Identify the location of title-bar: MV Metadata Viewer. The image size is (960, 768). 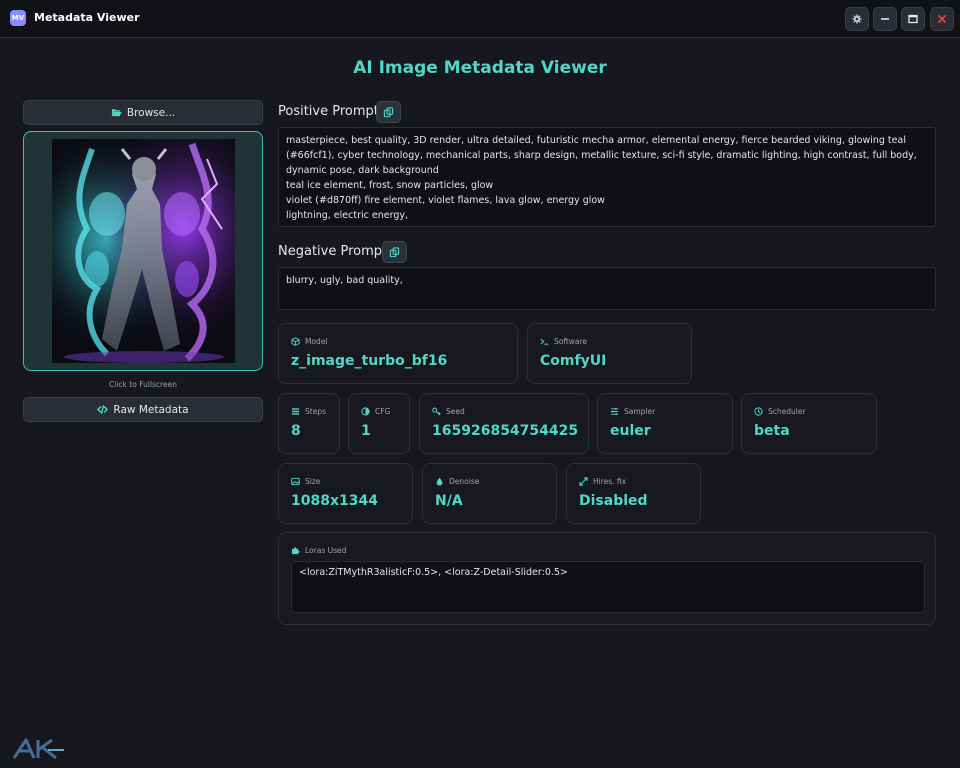
(480, 19).